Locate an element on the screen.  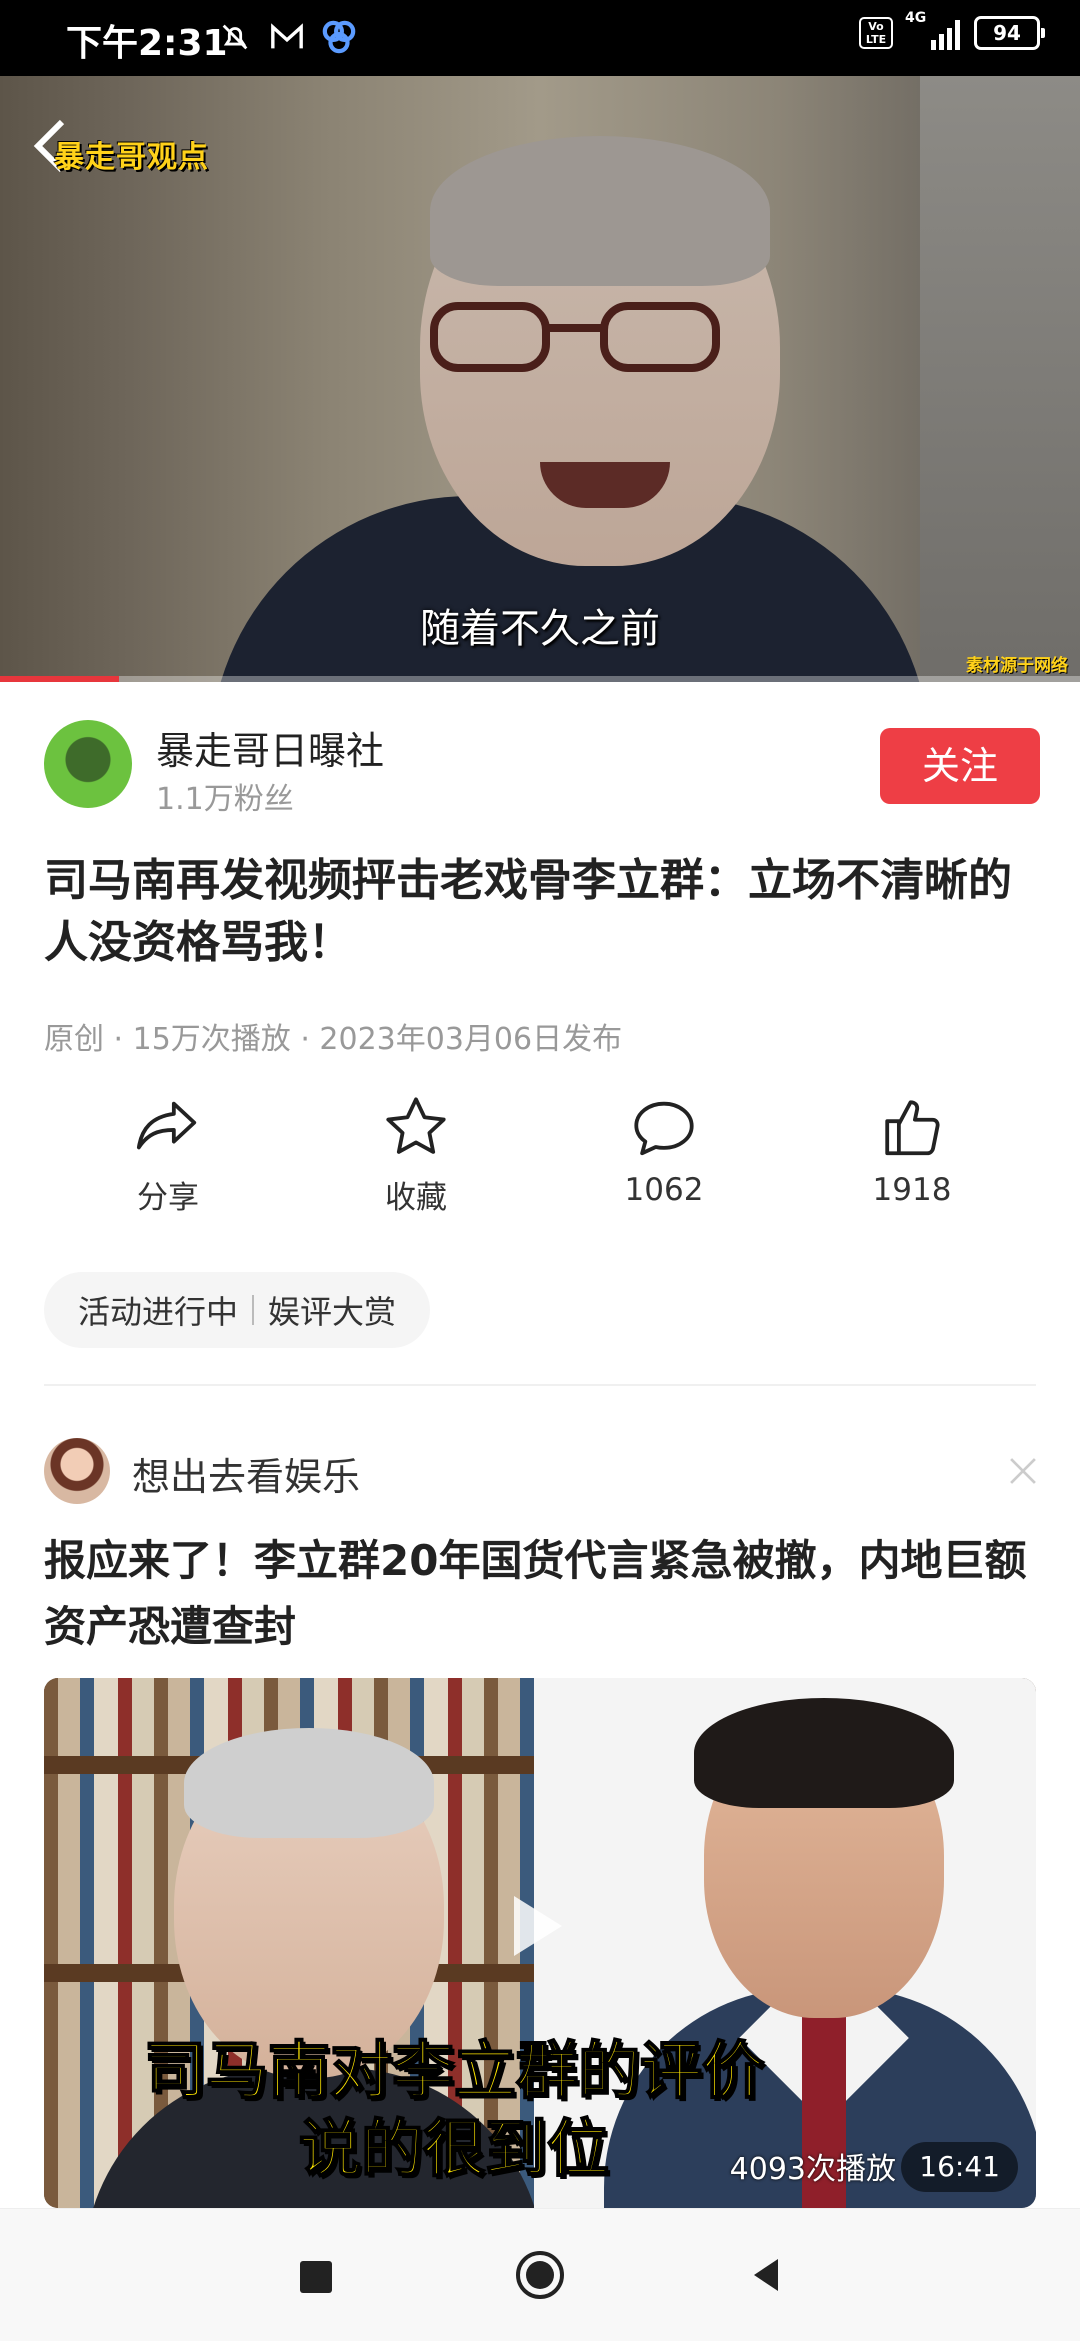
author-row: 暴走哥日曝社 1.1万粉丝 关注 is located at coordinates (542, 768).